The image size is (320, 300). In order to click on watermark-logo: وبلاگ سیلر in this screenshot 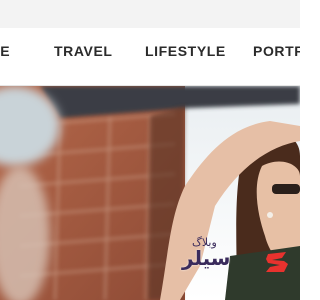, I will do `click(237, 261)`.